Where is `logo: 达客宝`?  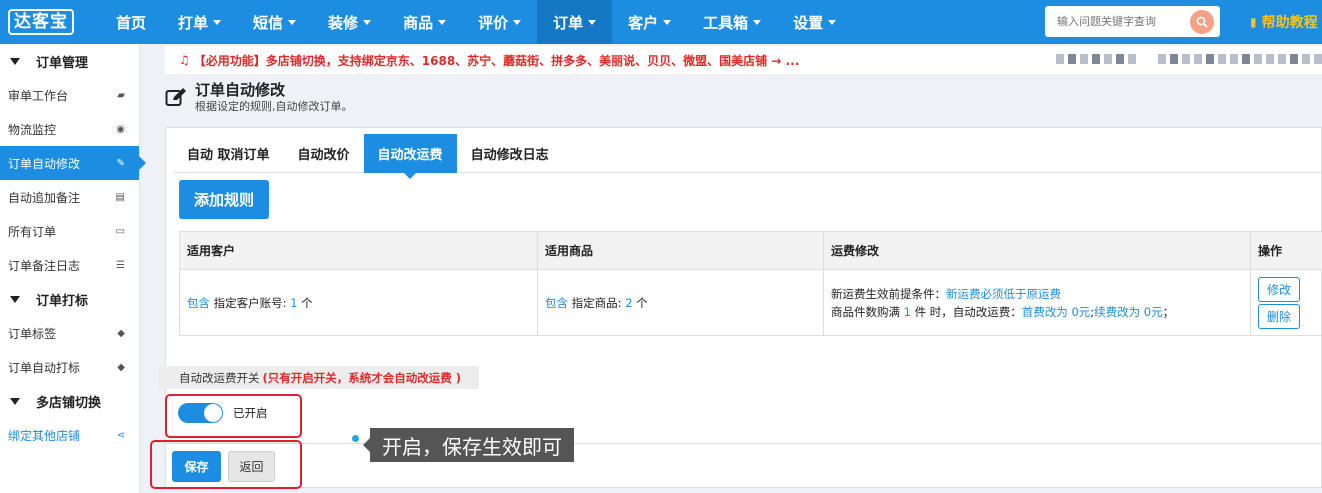 logo: 达客宝 is located at coordinates (50, 22).